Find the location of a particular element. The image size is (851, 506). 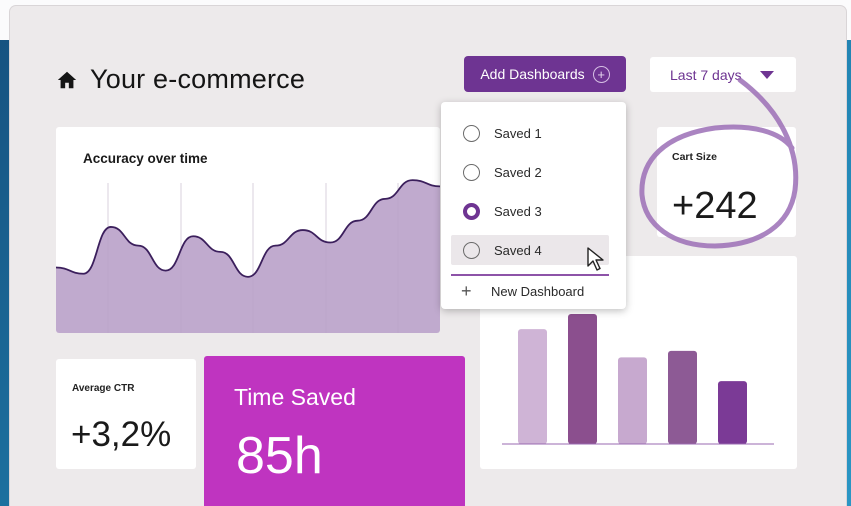

plus-circle-icon: + is located at coordinates (601, 74).